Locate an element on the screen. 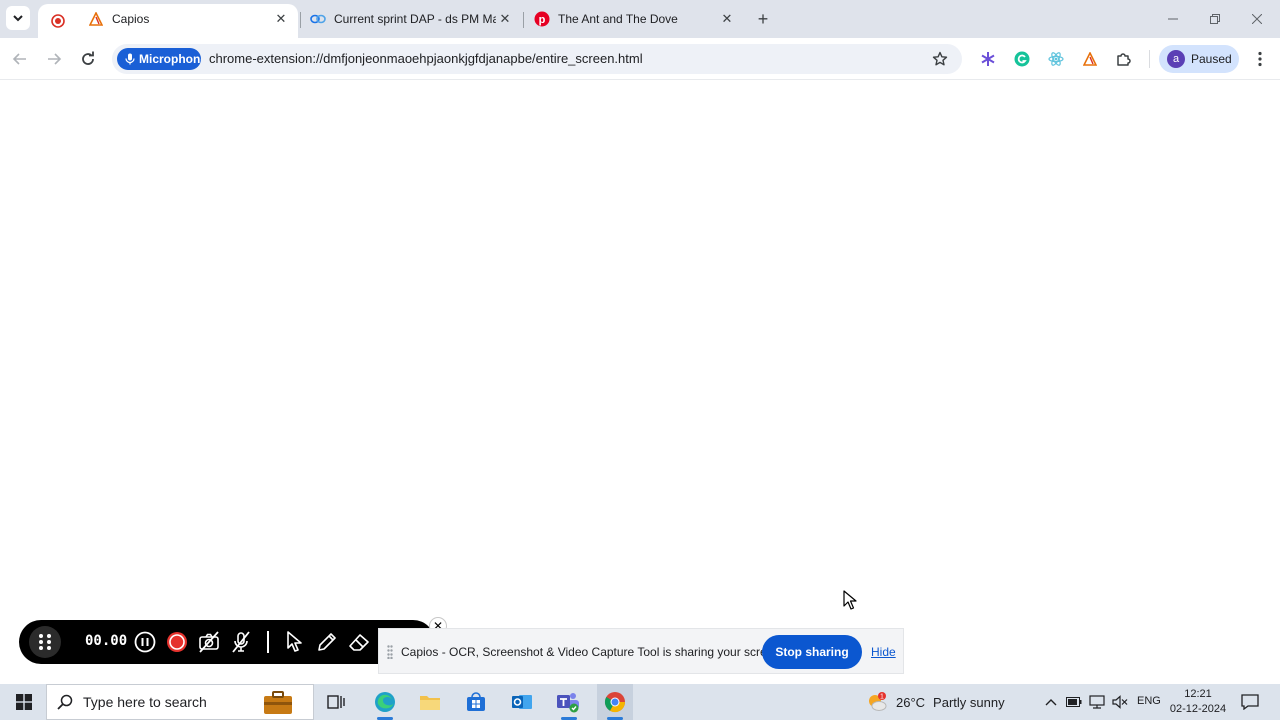  profile-button: a Paused is located at coordinates (1199, 59).